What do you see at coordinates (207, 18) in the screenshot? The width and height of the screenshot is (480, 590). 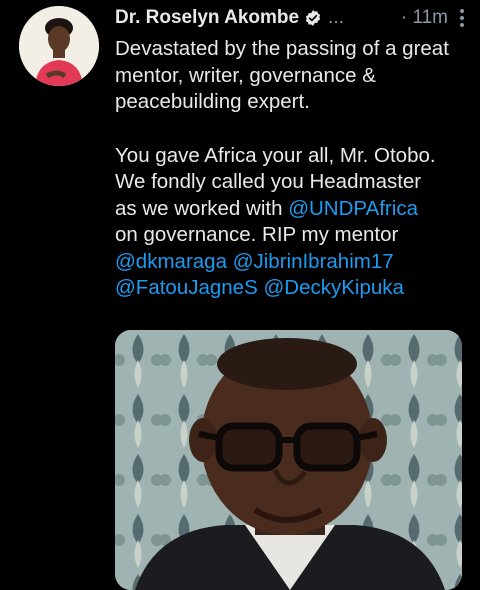 I see `author-name: Dr. Roselyn Akombe` at bounding box center [207, 18].